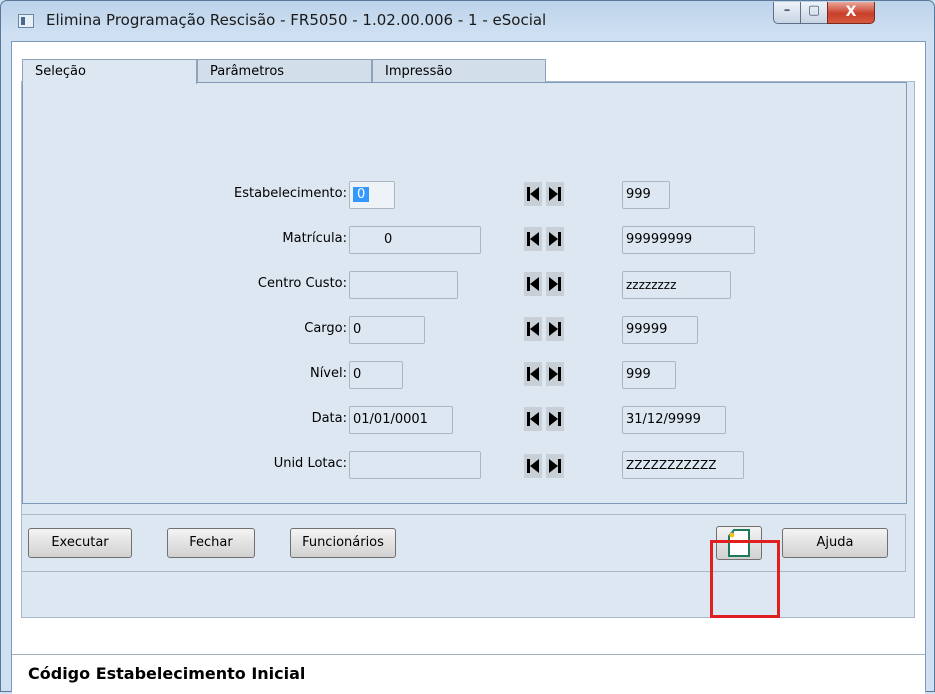  Describe the element at coordinates (387, 330) in the screenshot. I see `cargo-initial-input: 0` at that location.